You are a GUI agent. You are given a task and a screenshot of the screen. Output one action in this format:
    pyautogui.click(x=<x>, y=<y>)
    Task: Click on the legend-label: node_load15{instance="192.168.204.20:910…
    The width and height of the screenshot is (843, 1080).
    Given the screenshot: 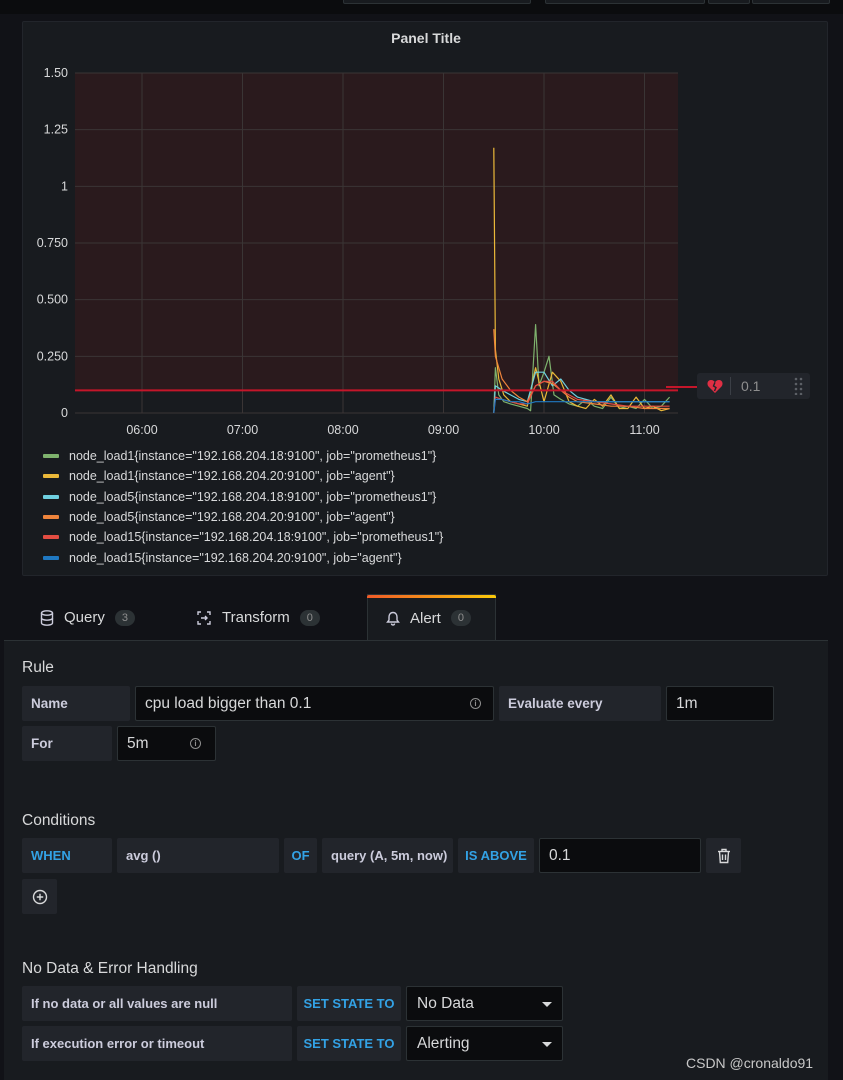 What is the action you would take?
    pyautogui.click(x=235, y=557)
    